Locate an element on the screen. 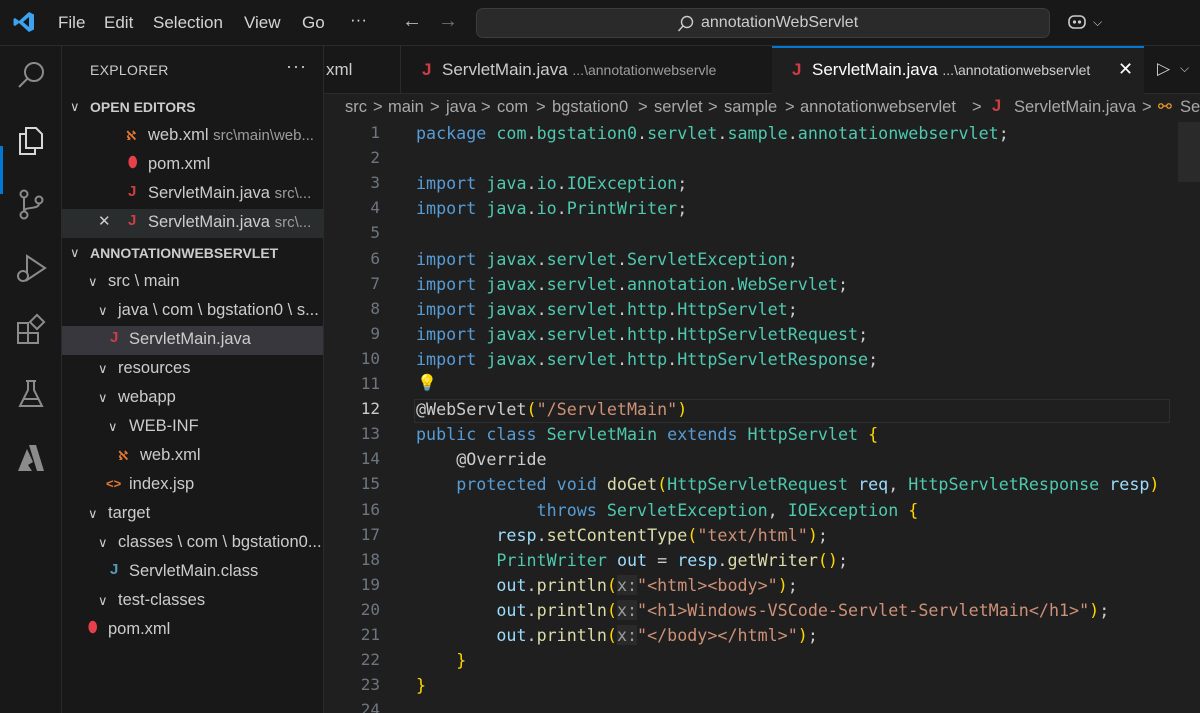 The width and height of the screenshot is (1200, 713). menu-file: File is located at coordinates (71, 23).